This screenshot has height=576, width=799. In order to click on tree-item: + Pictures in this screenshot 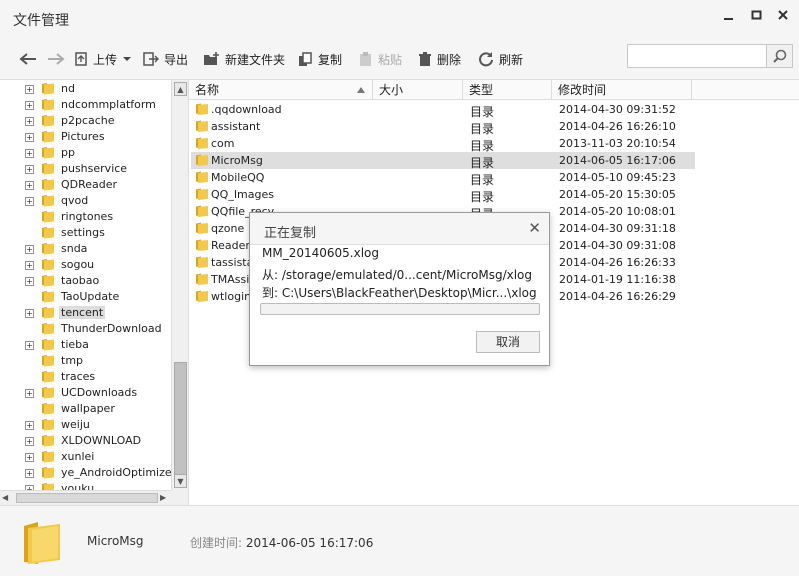, I will do `click(85, 137)`.